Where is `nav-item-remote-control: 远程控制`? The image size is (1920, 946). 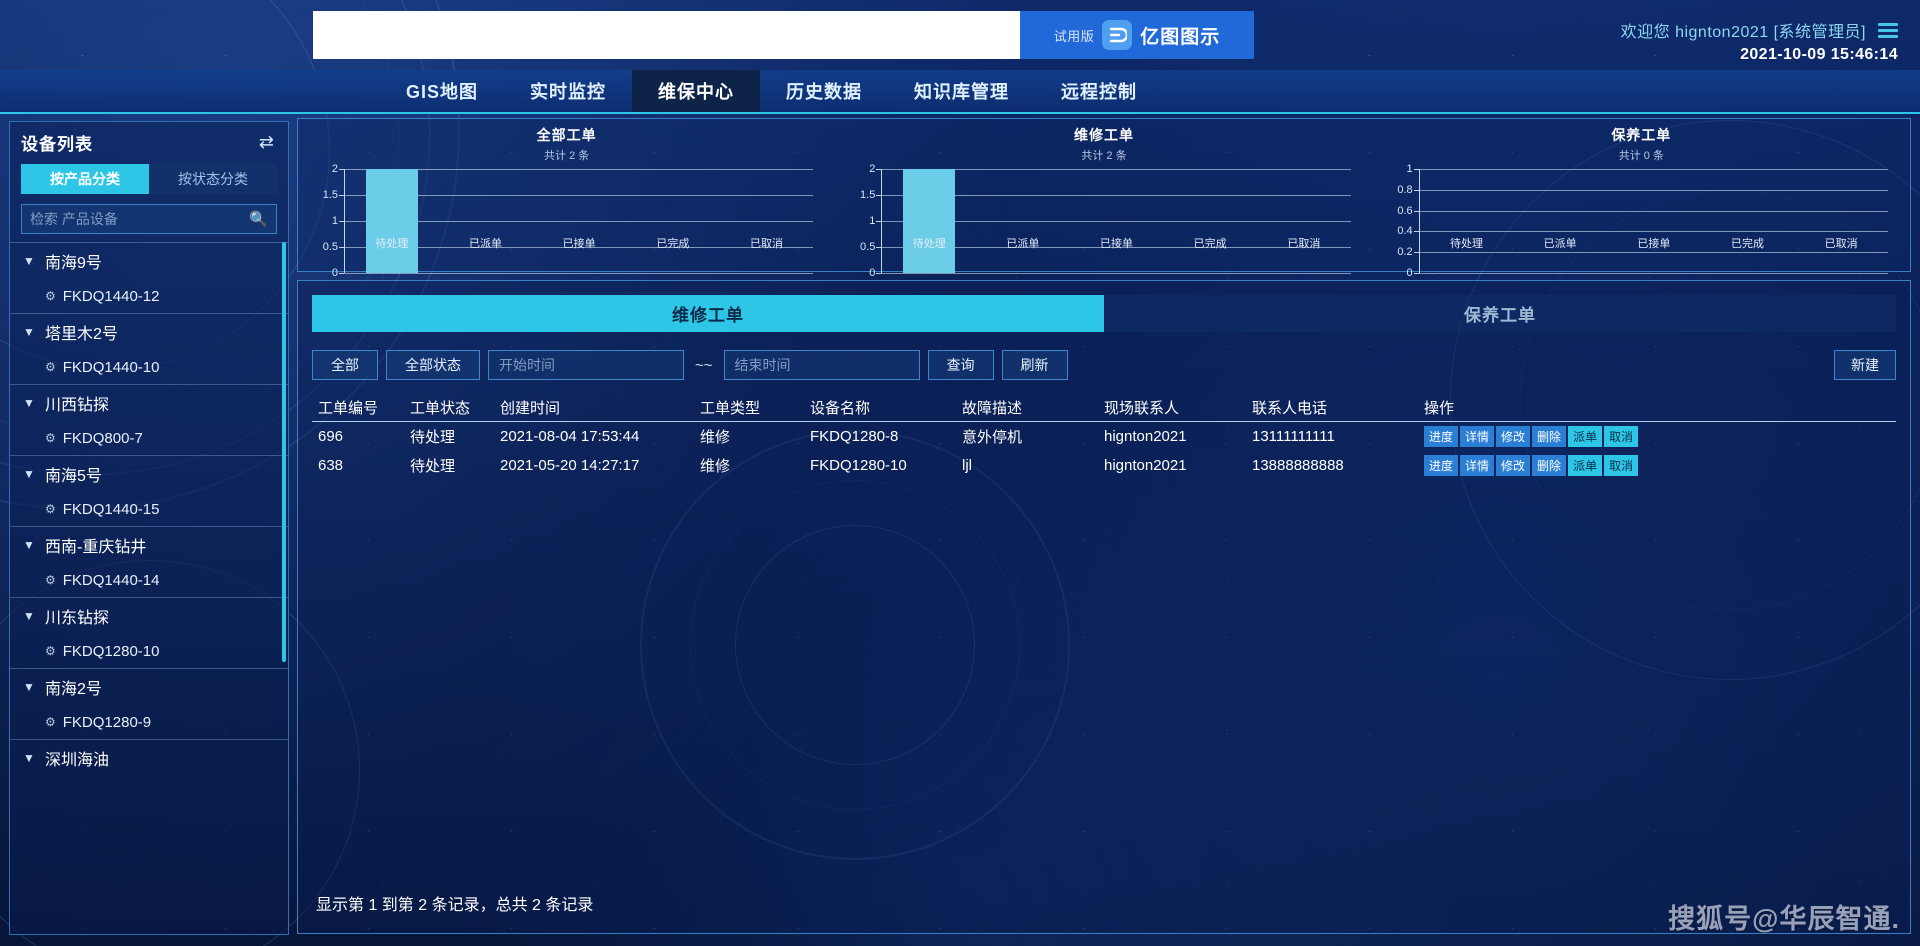
nav-item-remote-control: 远程控制 is located at coordinates (1099, 91).